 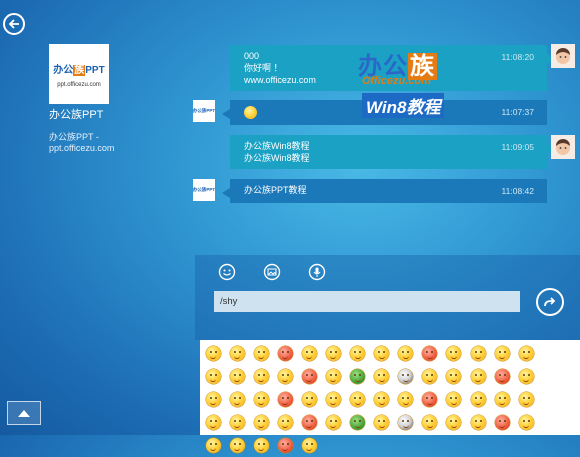 I want to click on message-bubble: 办公族Win8教程 办公族Win8教程 11:09:05, so click(x=392, y=152).